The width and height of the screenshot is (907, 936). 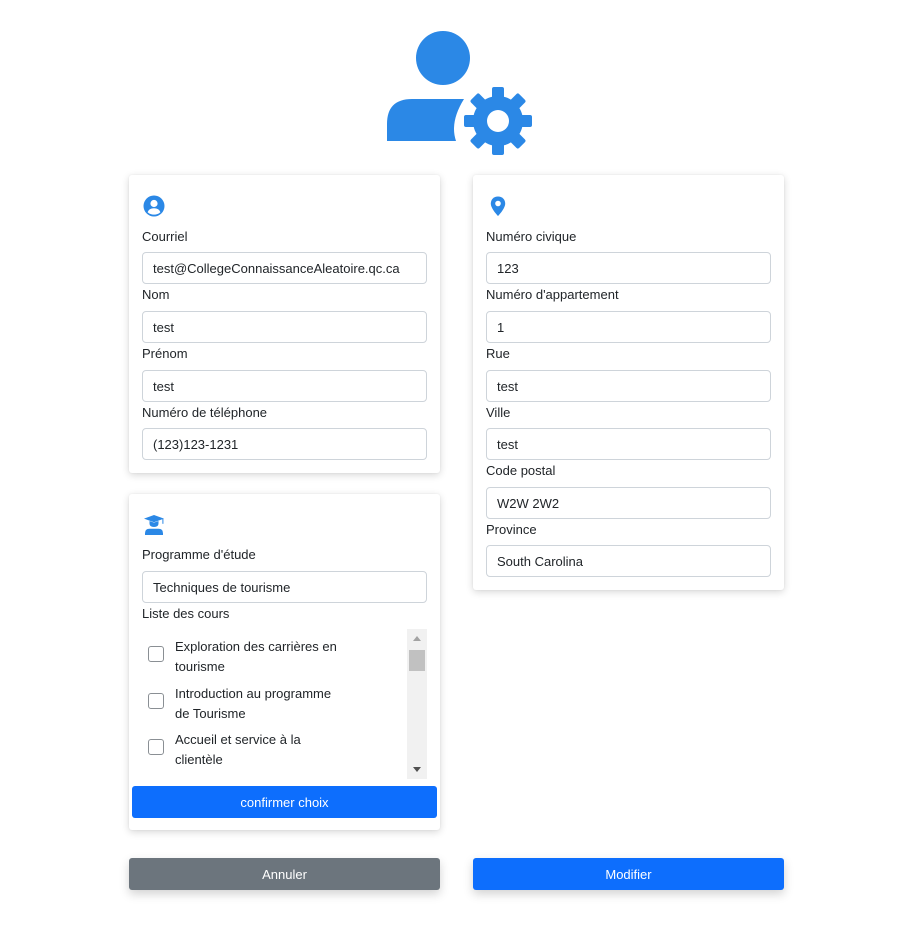 I want to click on personal-info-card: Courriel Nom Prénom Numéro de téléphone, so click(x=284, y=324).